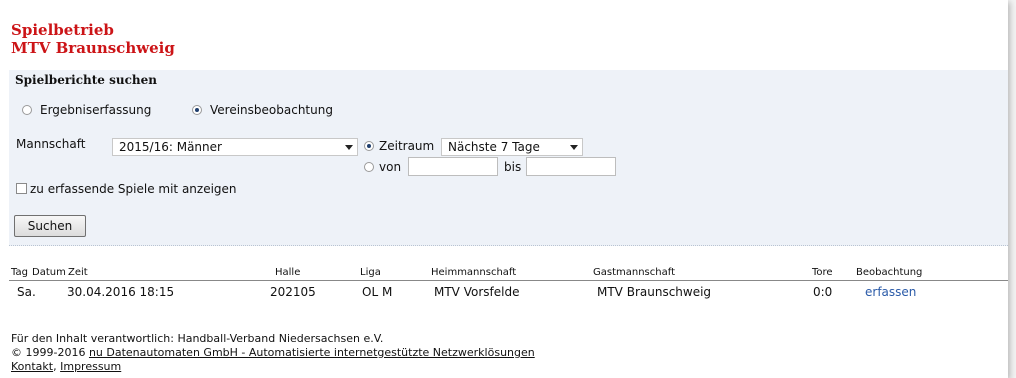 The height and width of the screenshot is (378, 1016). I want to click on cell-liga: OL M, so click(377, 292).